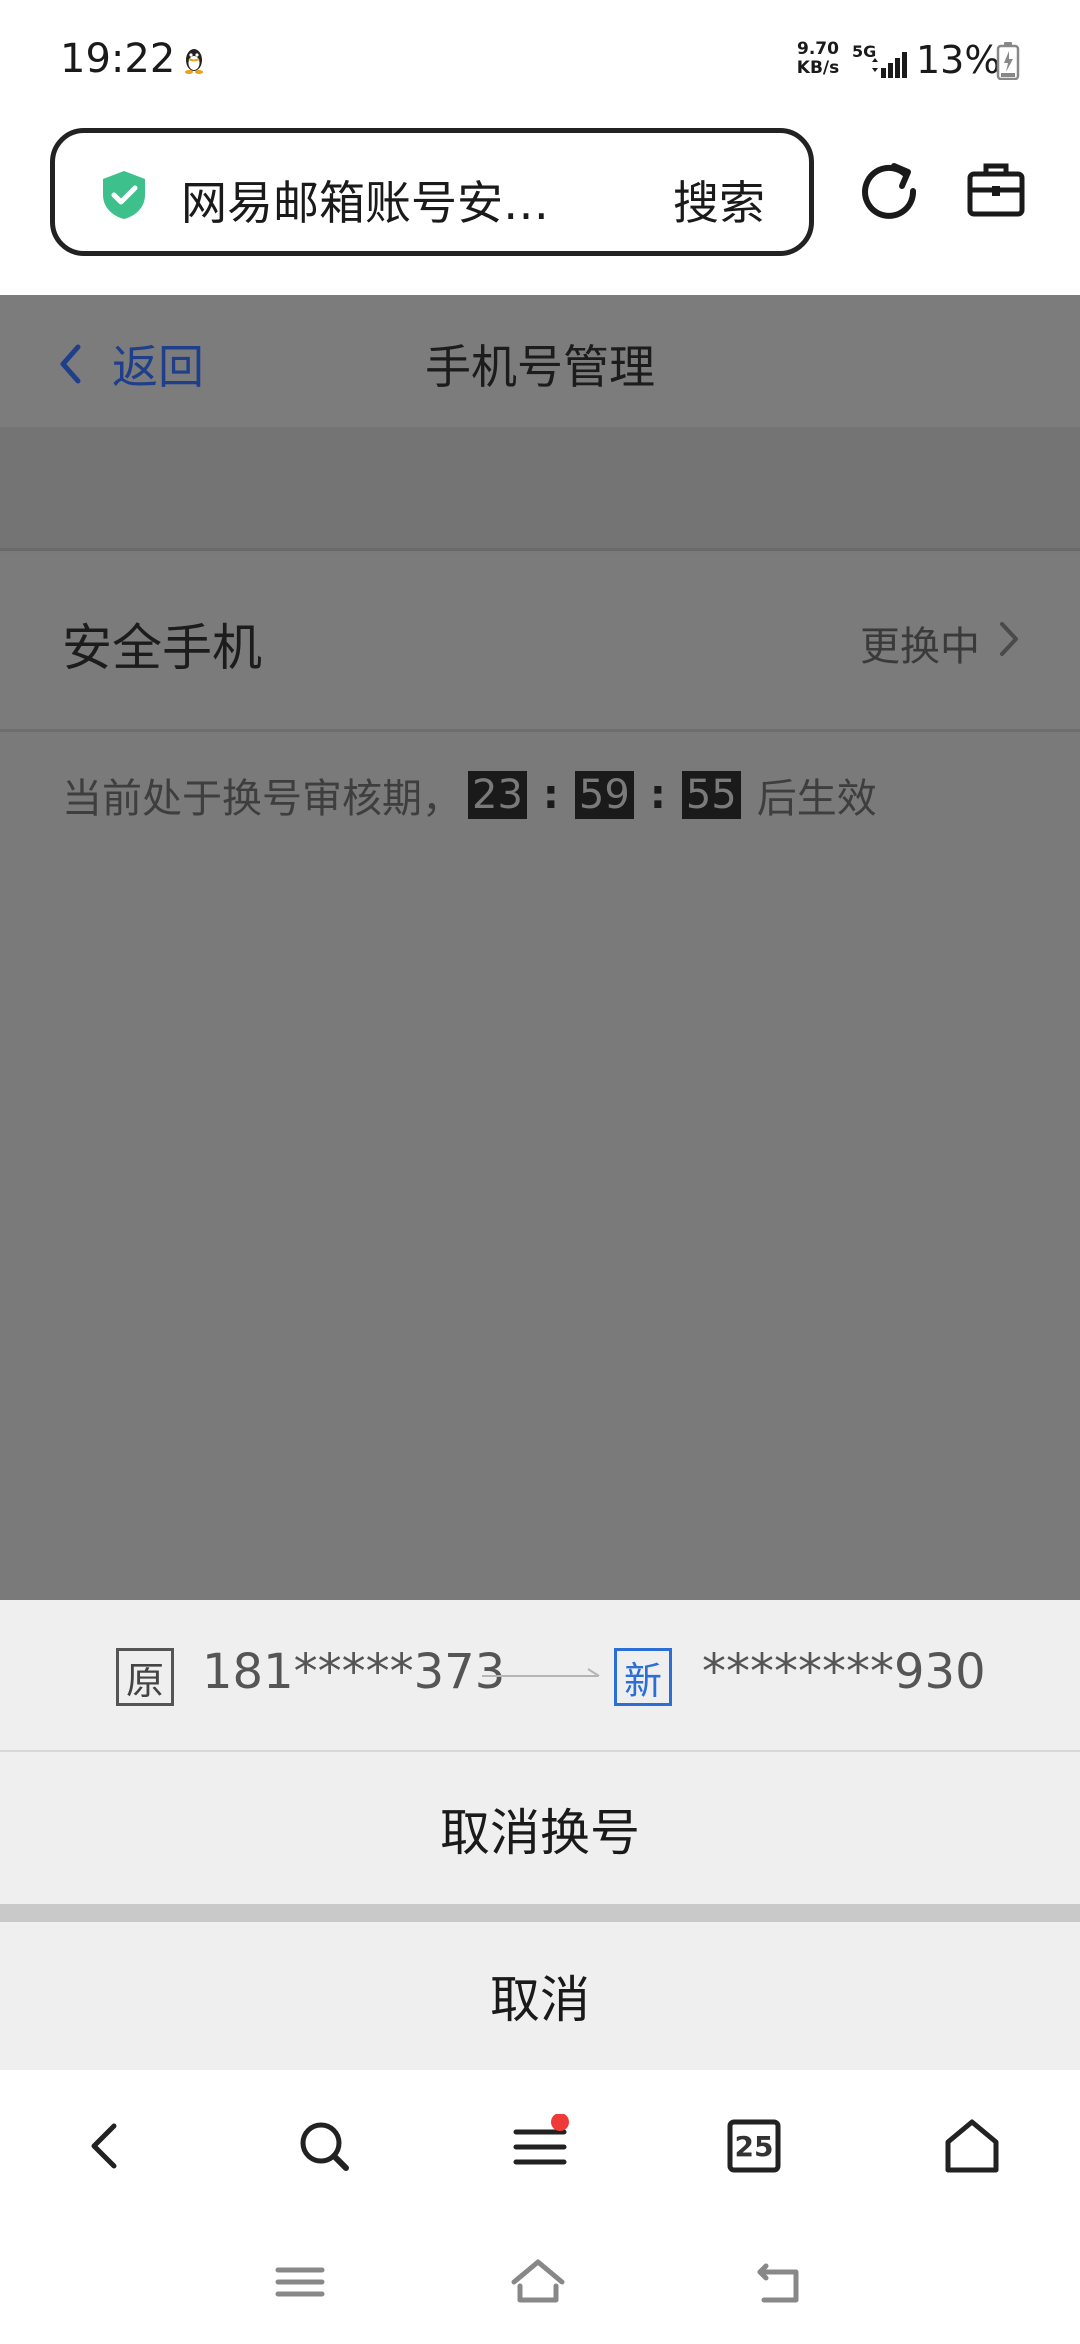 The width and height of the screenshot is (1080, 2344). Describe the element at coordinates (560, 2122) in the screenshot. I see `notification-dot` at that location.